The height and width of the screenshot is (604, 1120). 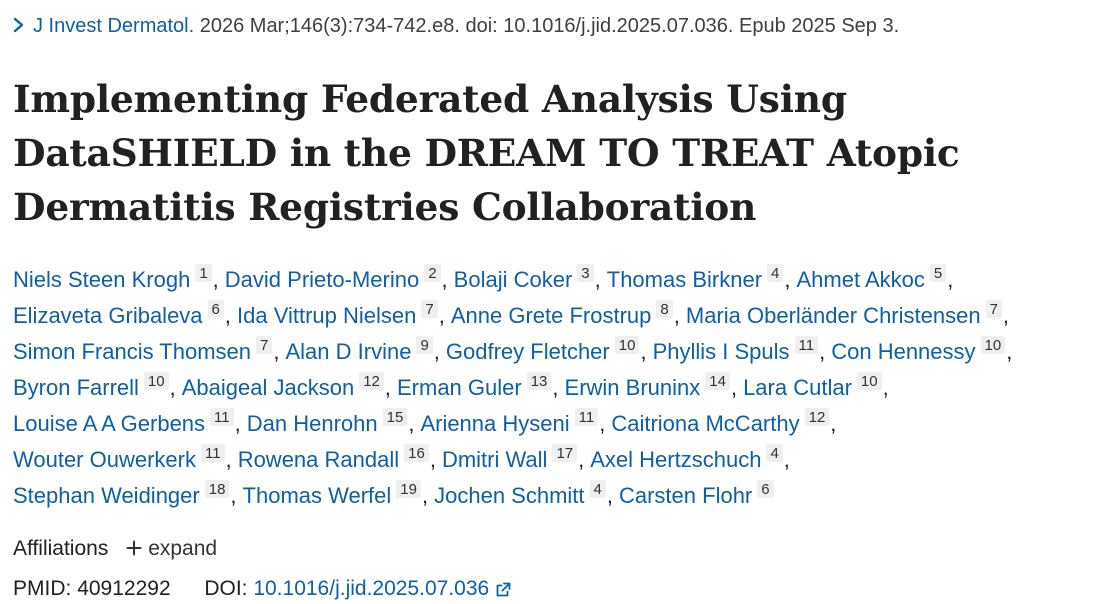 I want to click on author-link: Con Hennessy, so click(x=903, y=351).